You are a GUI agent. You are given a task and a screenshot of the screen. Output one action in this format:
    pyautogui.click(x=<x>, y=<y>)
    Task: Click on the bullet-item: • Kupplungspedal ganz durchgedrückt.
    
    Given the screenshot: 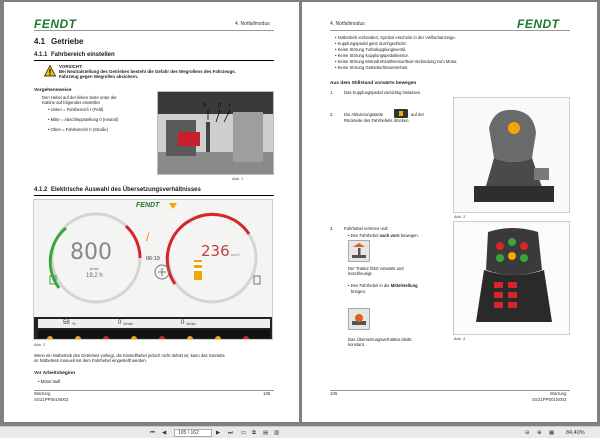 What is the action you would take?
    pyautogui.click(x=371, y=43)
    